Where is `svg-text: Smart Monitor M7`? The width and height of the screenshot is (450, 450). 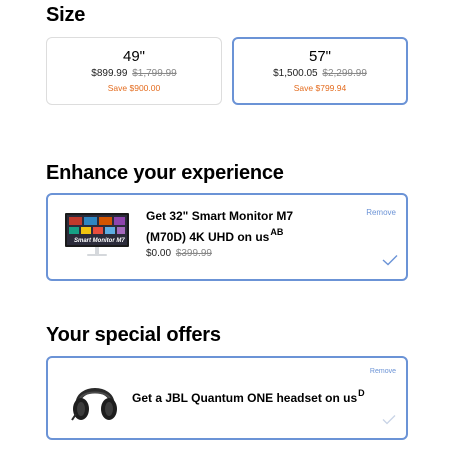 svg-text: Smart Monitor M7 is located at coordinates (99, 241).